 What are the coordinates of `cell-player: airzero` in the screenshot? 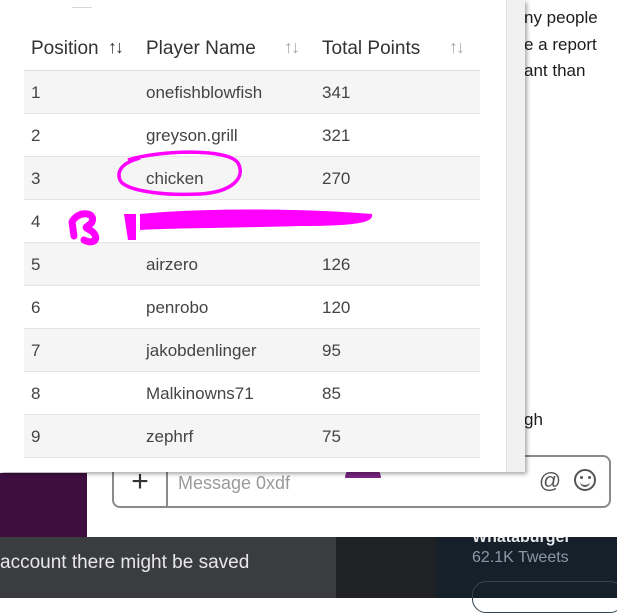 It's located at (172, 264).